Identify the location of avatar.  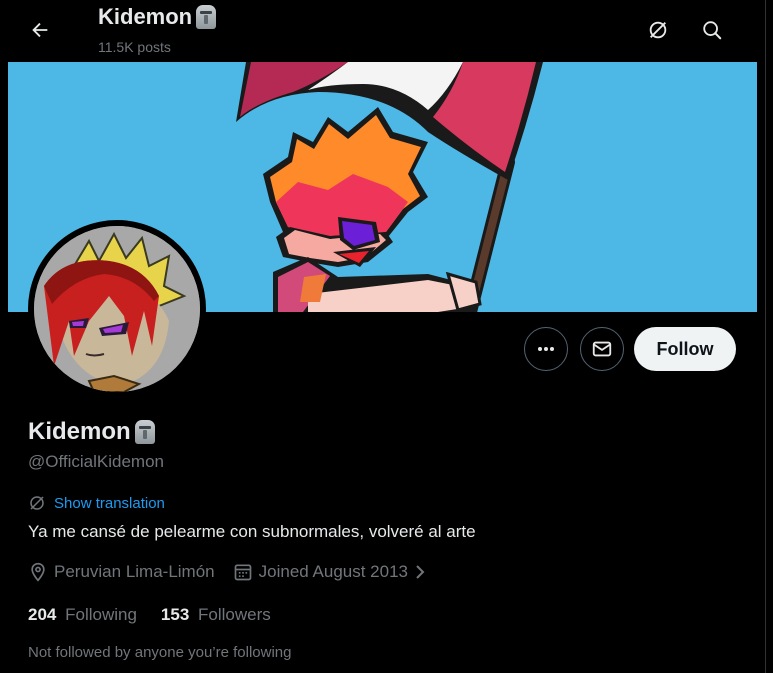
(117, 309).